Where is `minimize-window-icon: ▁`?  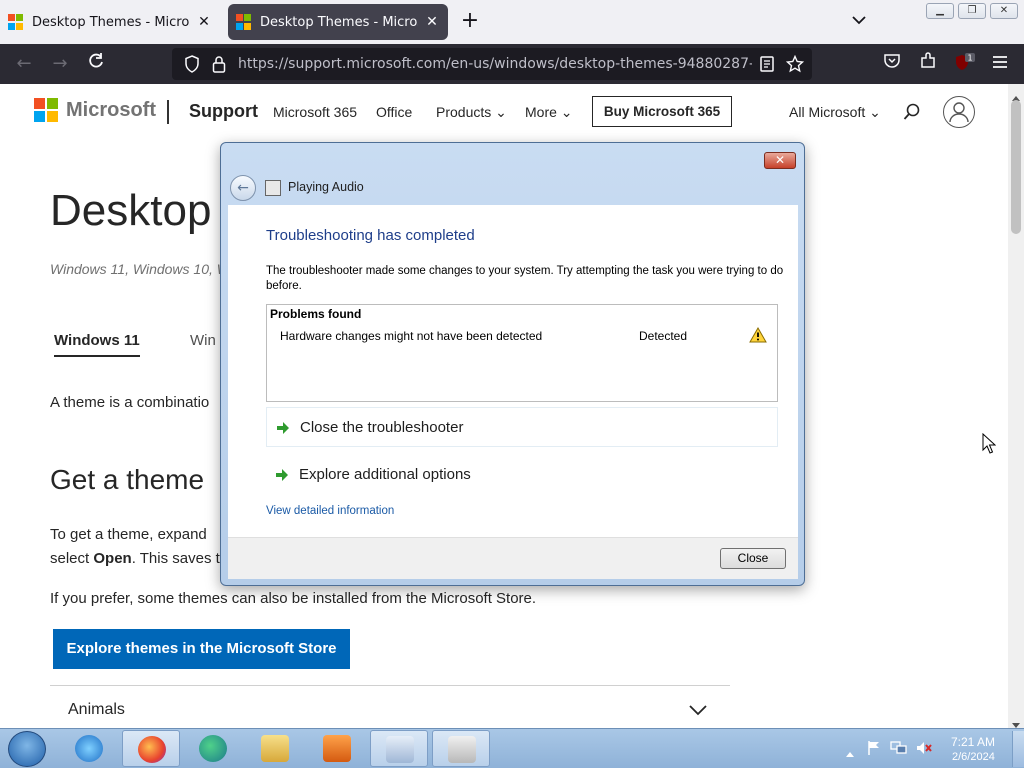
minimize-window-icon: ▁ is located at coordinates (940, 11).